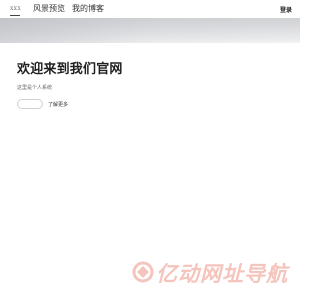  I want to click on watermark-text: 亿动网址导航, so click(222, 274).